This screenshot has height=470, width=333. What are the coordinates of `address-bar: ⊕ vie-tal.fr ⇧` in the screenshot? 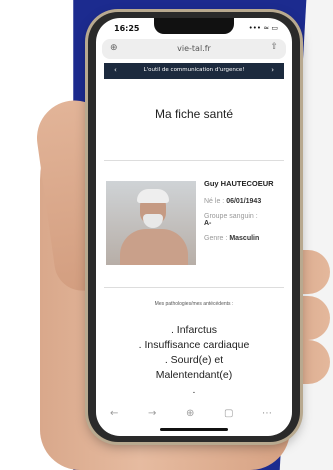 It's located at (194, 49).